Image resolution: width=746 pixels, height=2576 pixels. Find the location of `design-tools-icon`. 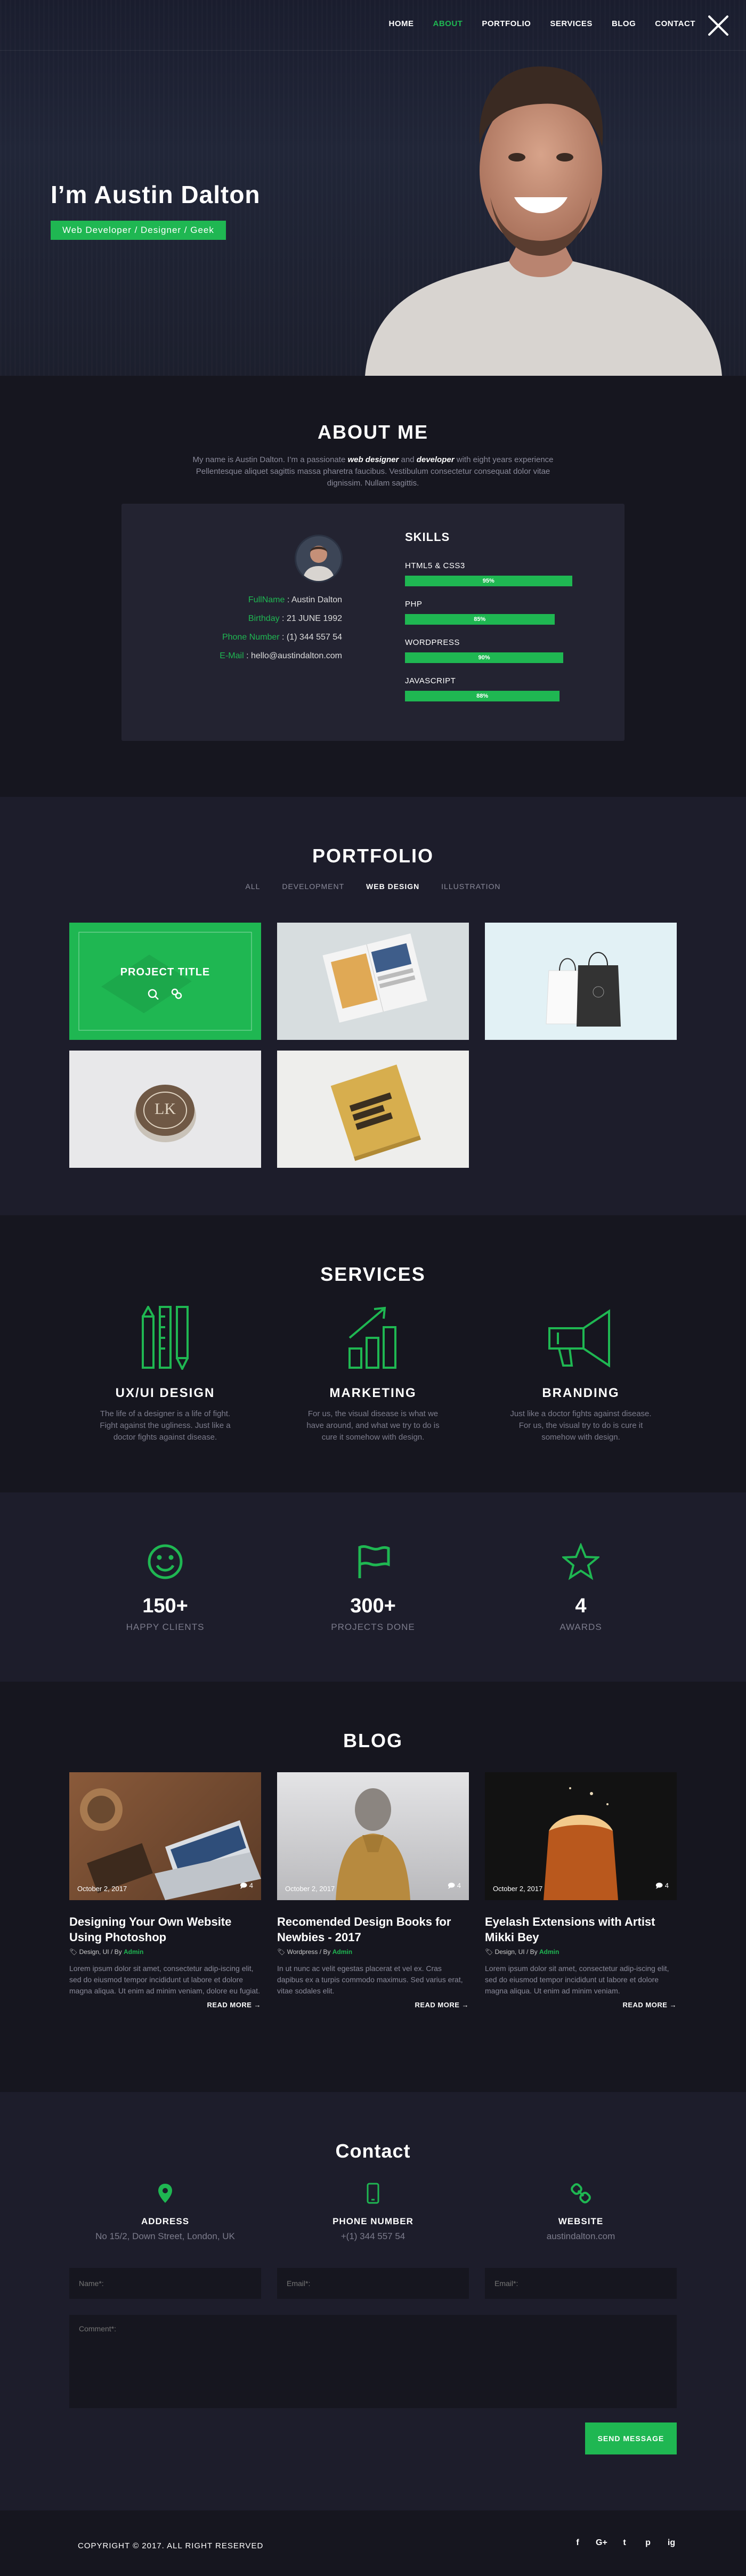

design-tools-icon is located at coordinates (165, 1338).